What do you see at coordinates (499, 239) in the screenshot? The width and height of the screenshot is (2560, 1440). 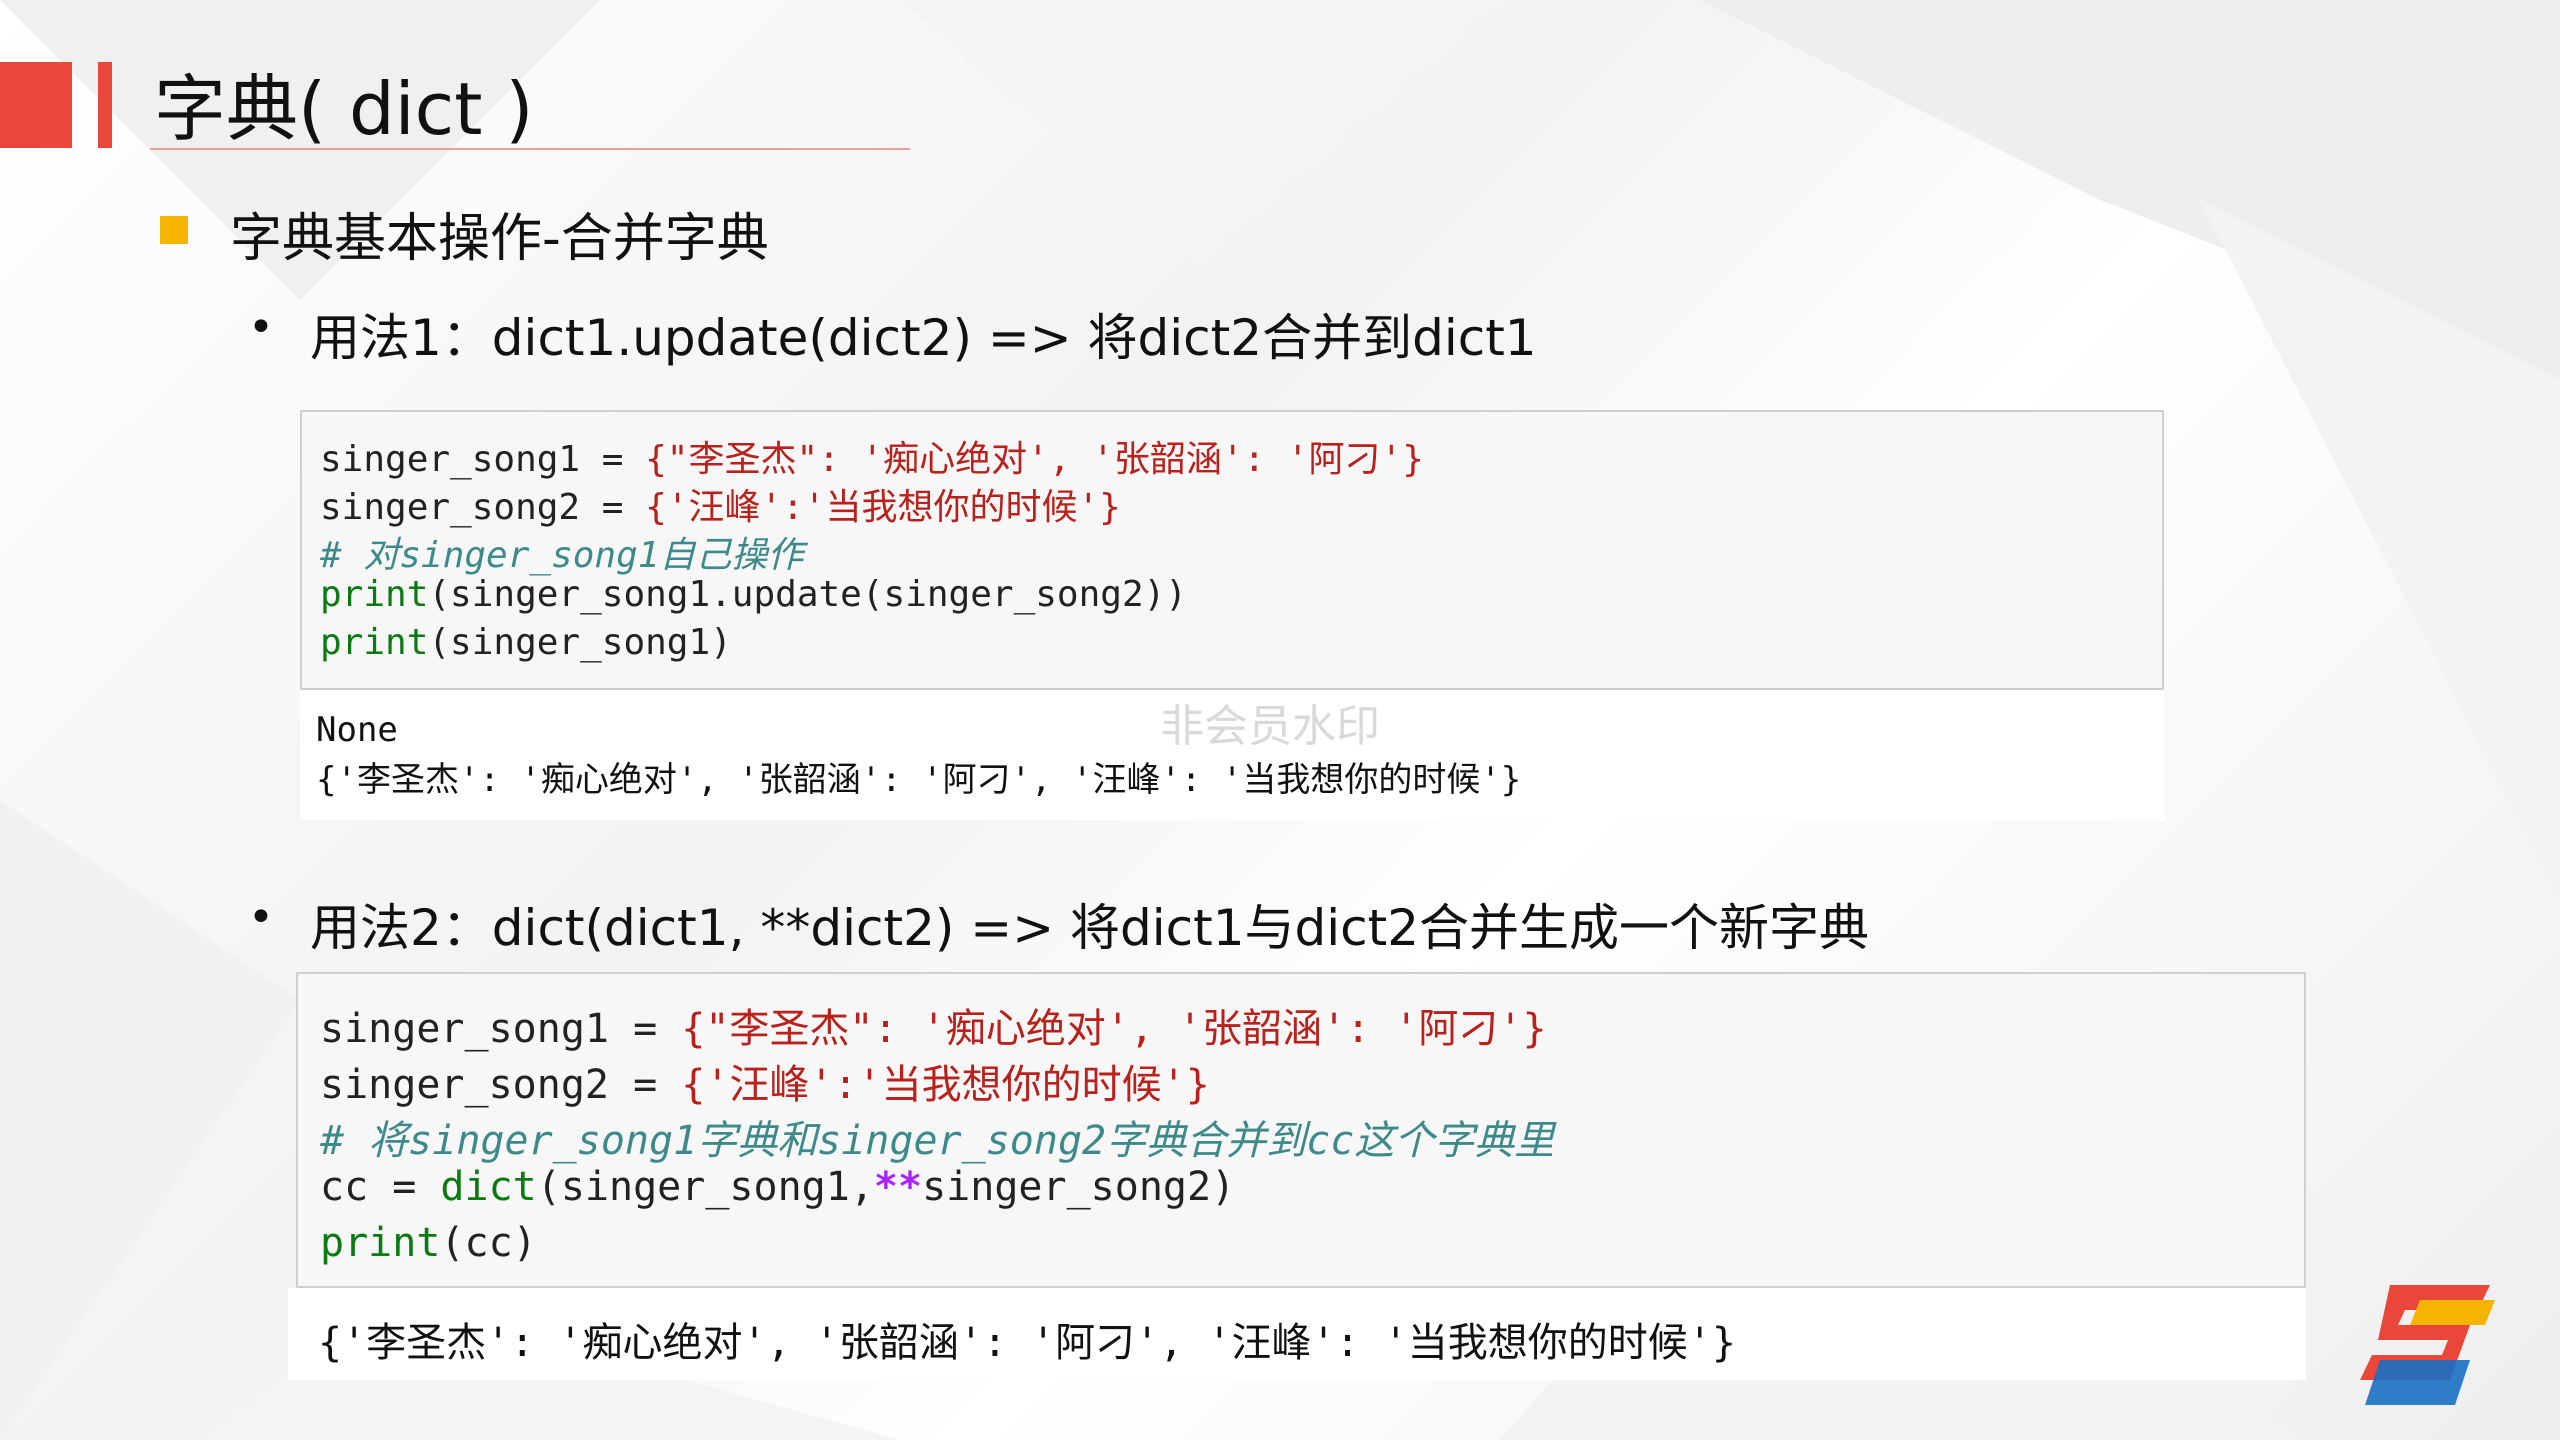 I see `section-heading: 字典基本操作-合并字典` at bounding box center [499, 239].